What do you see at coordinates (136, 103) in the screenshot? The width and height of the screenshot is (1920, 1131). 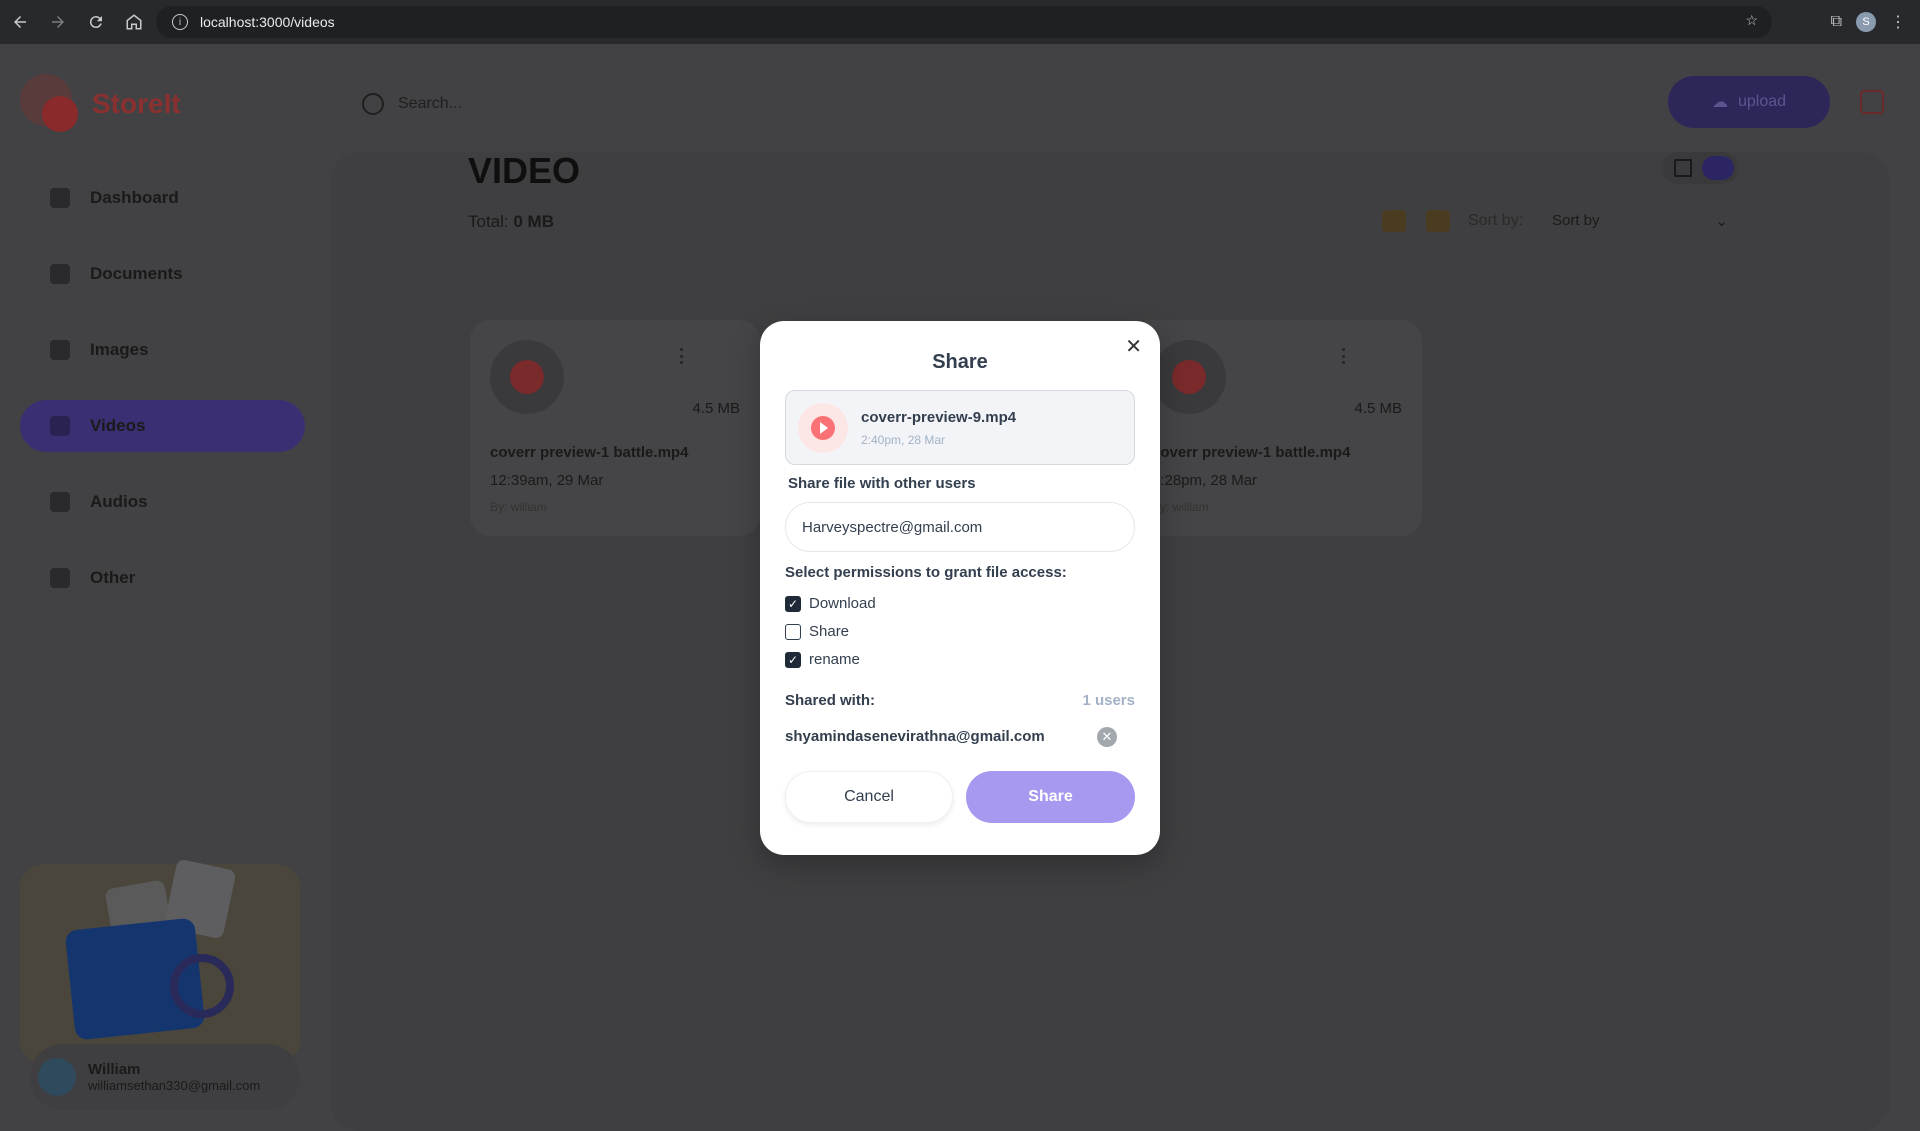 I see `logo-text: StoreIt` at bounding box center [136, 103].